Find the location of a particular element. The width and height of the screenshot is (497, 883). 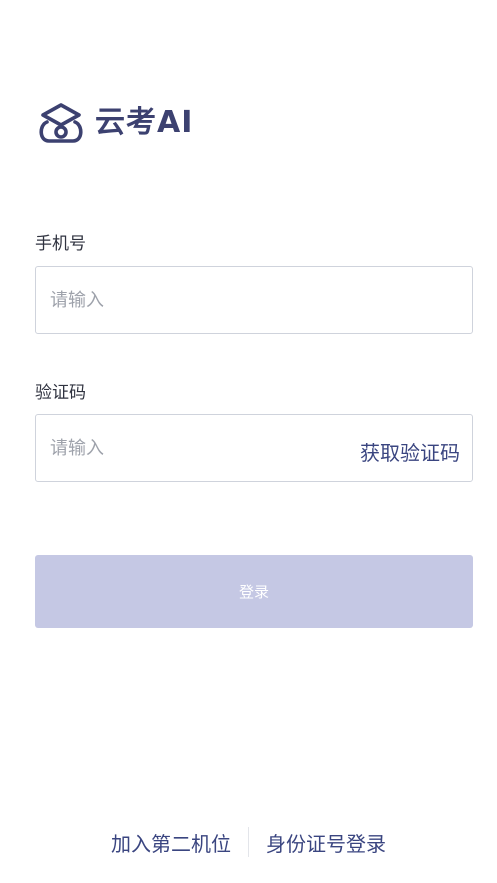

app-name: 云考AI is located at coordinates (144, 122).